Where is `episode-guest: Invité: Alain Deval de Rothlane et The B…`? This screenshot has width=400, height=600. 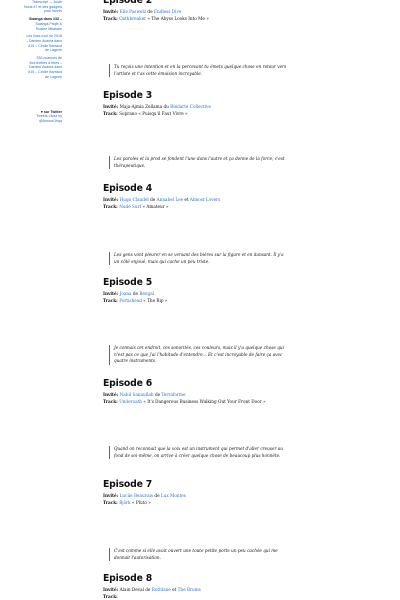 episode-guest: Invité: Alain Deval de Rothlane et The B… is located at coordinates (203, 589).